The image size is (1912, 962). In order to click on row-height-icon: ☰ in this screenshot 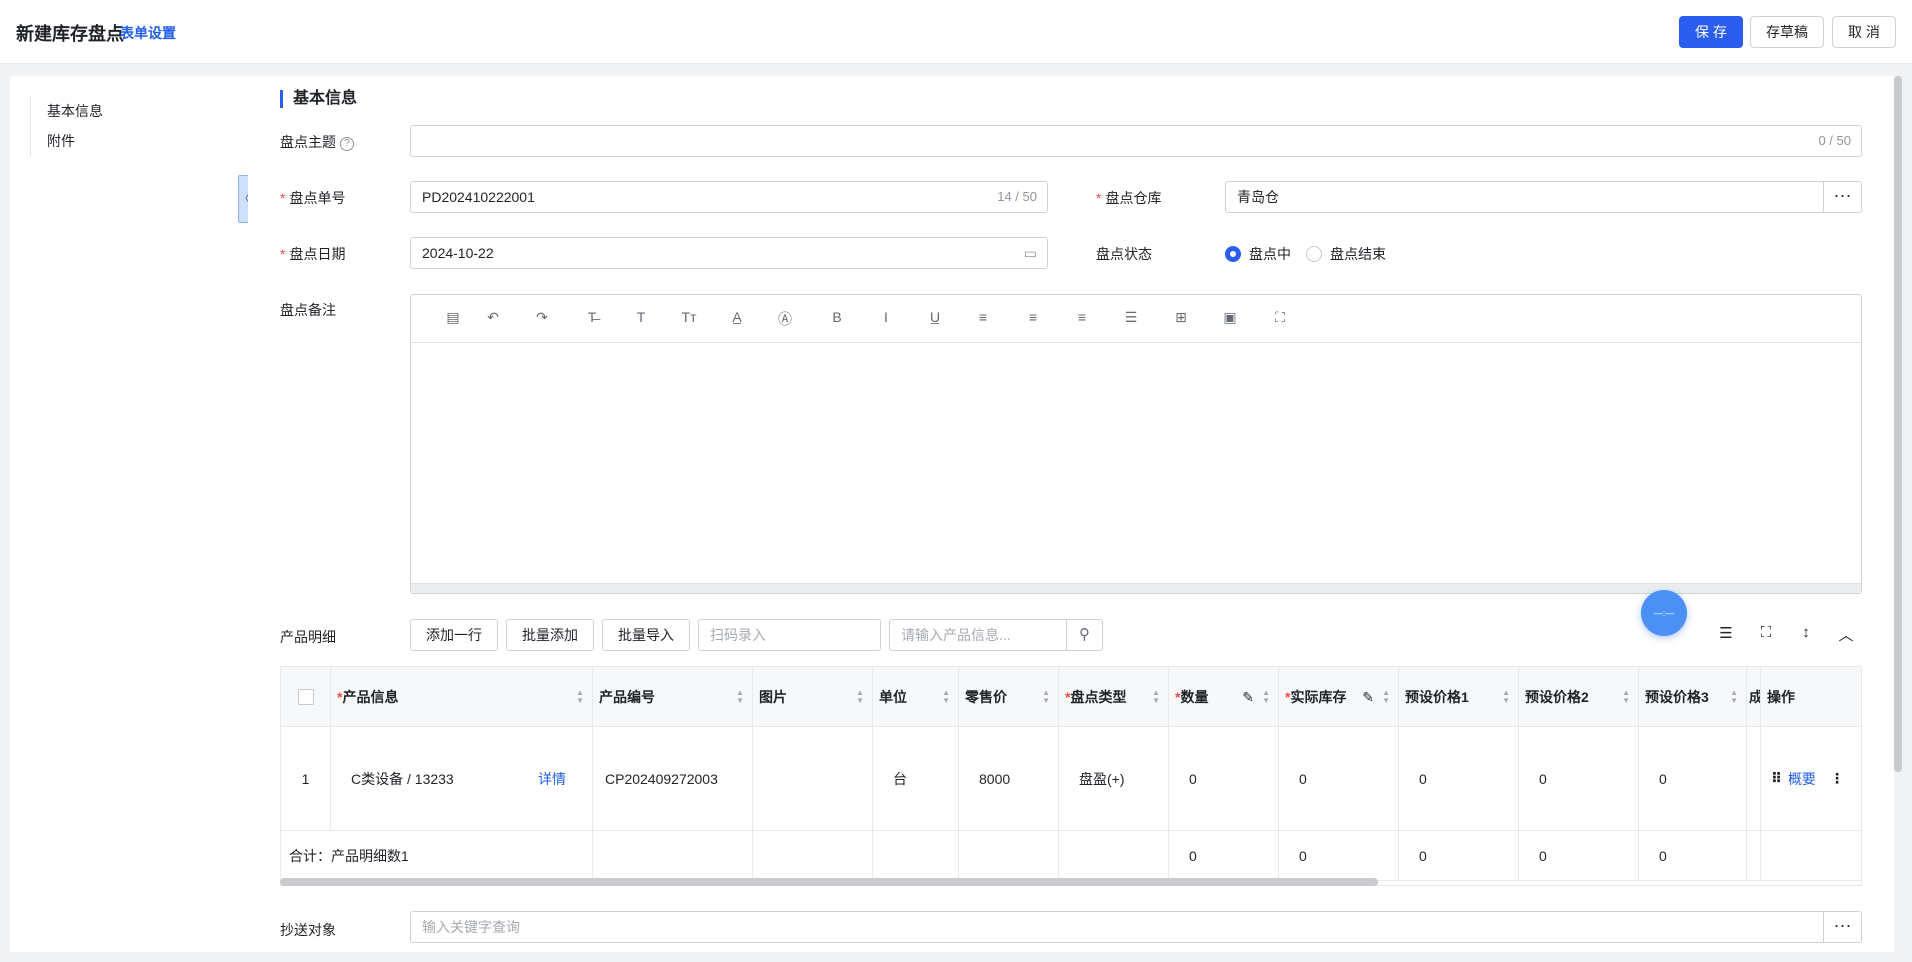, I will do `click(1726, 633)`.